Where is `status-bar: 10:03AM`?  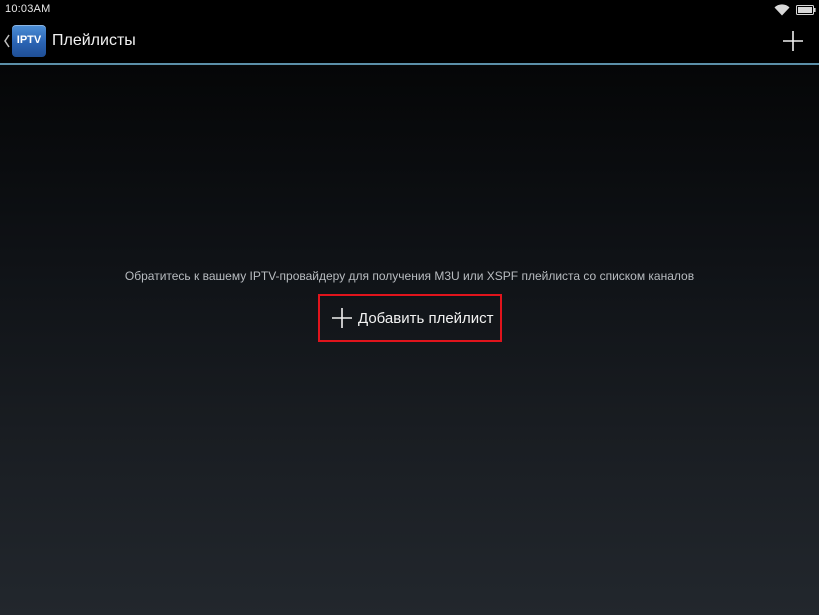
status-bar: 10:03AM is located at coordinates (409, 9).